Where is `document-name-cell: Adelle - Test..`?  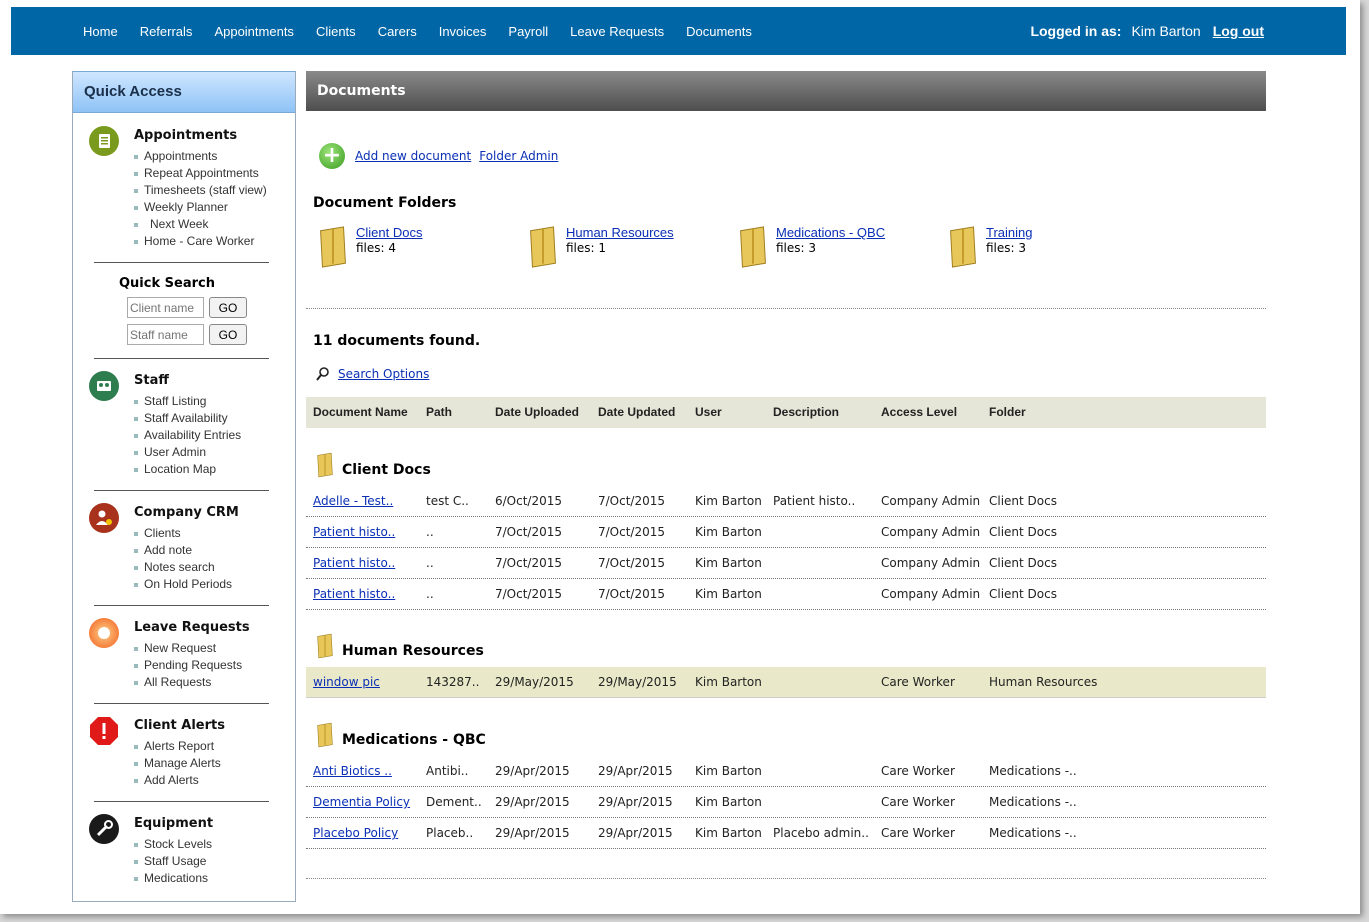 document-name-cell: Adelle - Test.. is located at coordinates (353, 501).